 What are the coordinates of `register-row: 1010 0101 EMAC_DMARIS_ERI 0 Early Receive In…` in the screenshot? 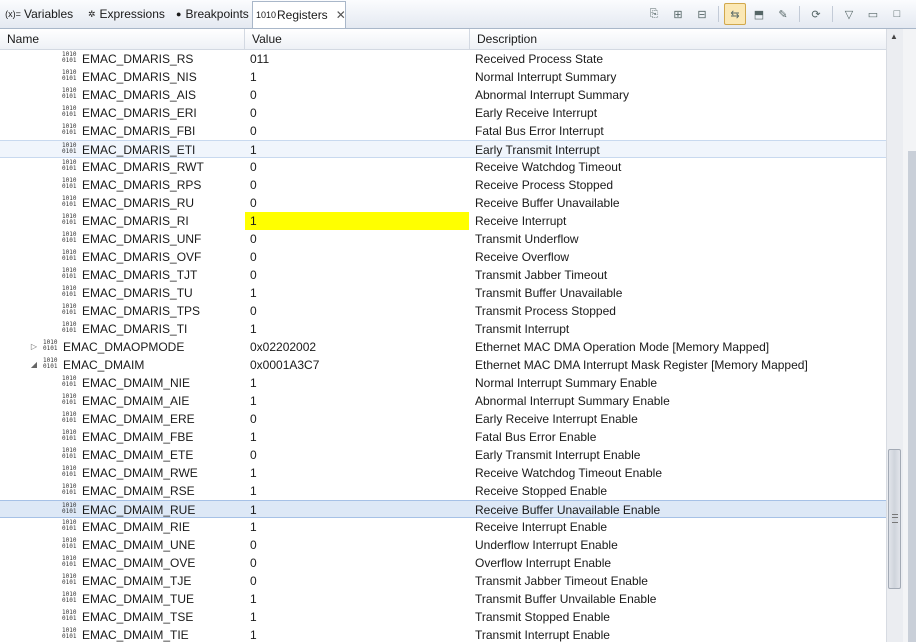 It's located at (443, 113).